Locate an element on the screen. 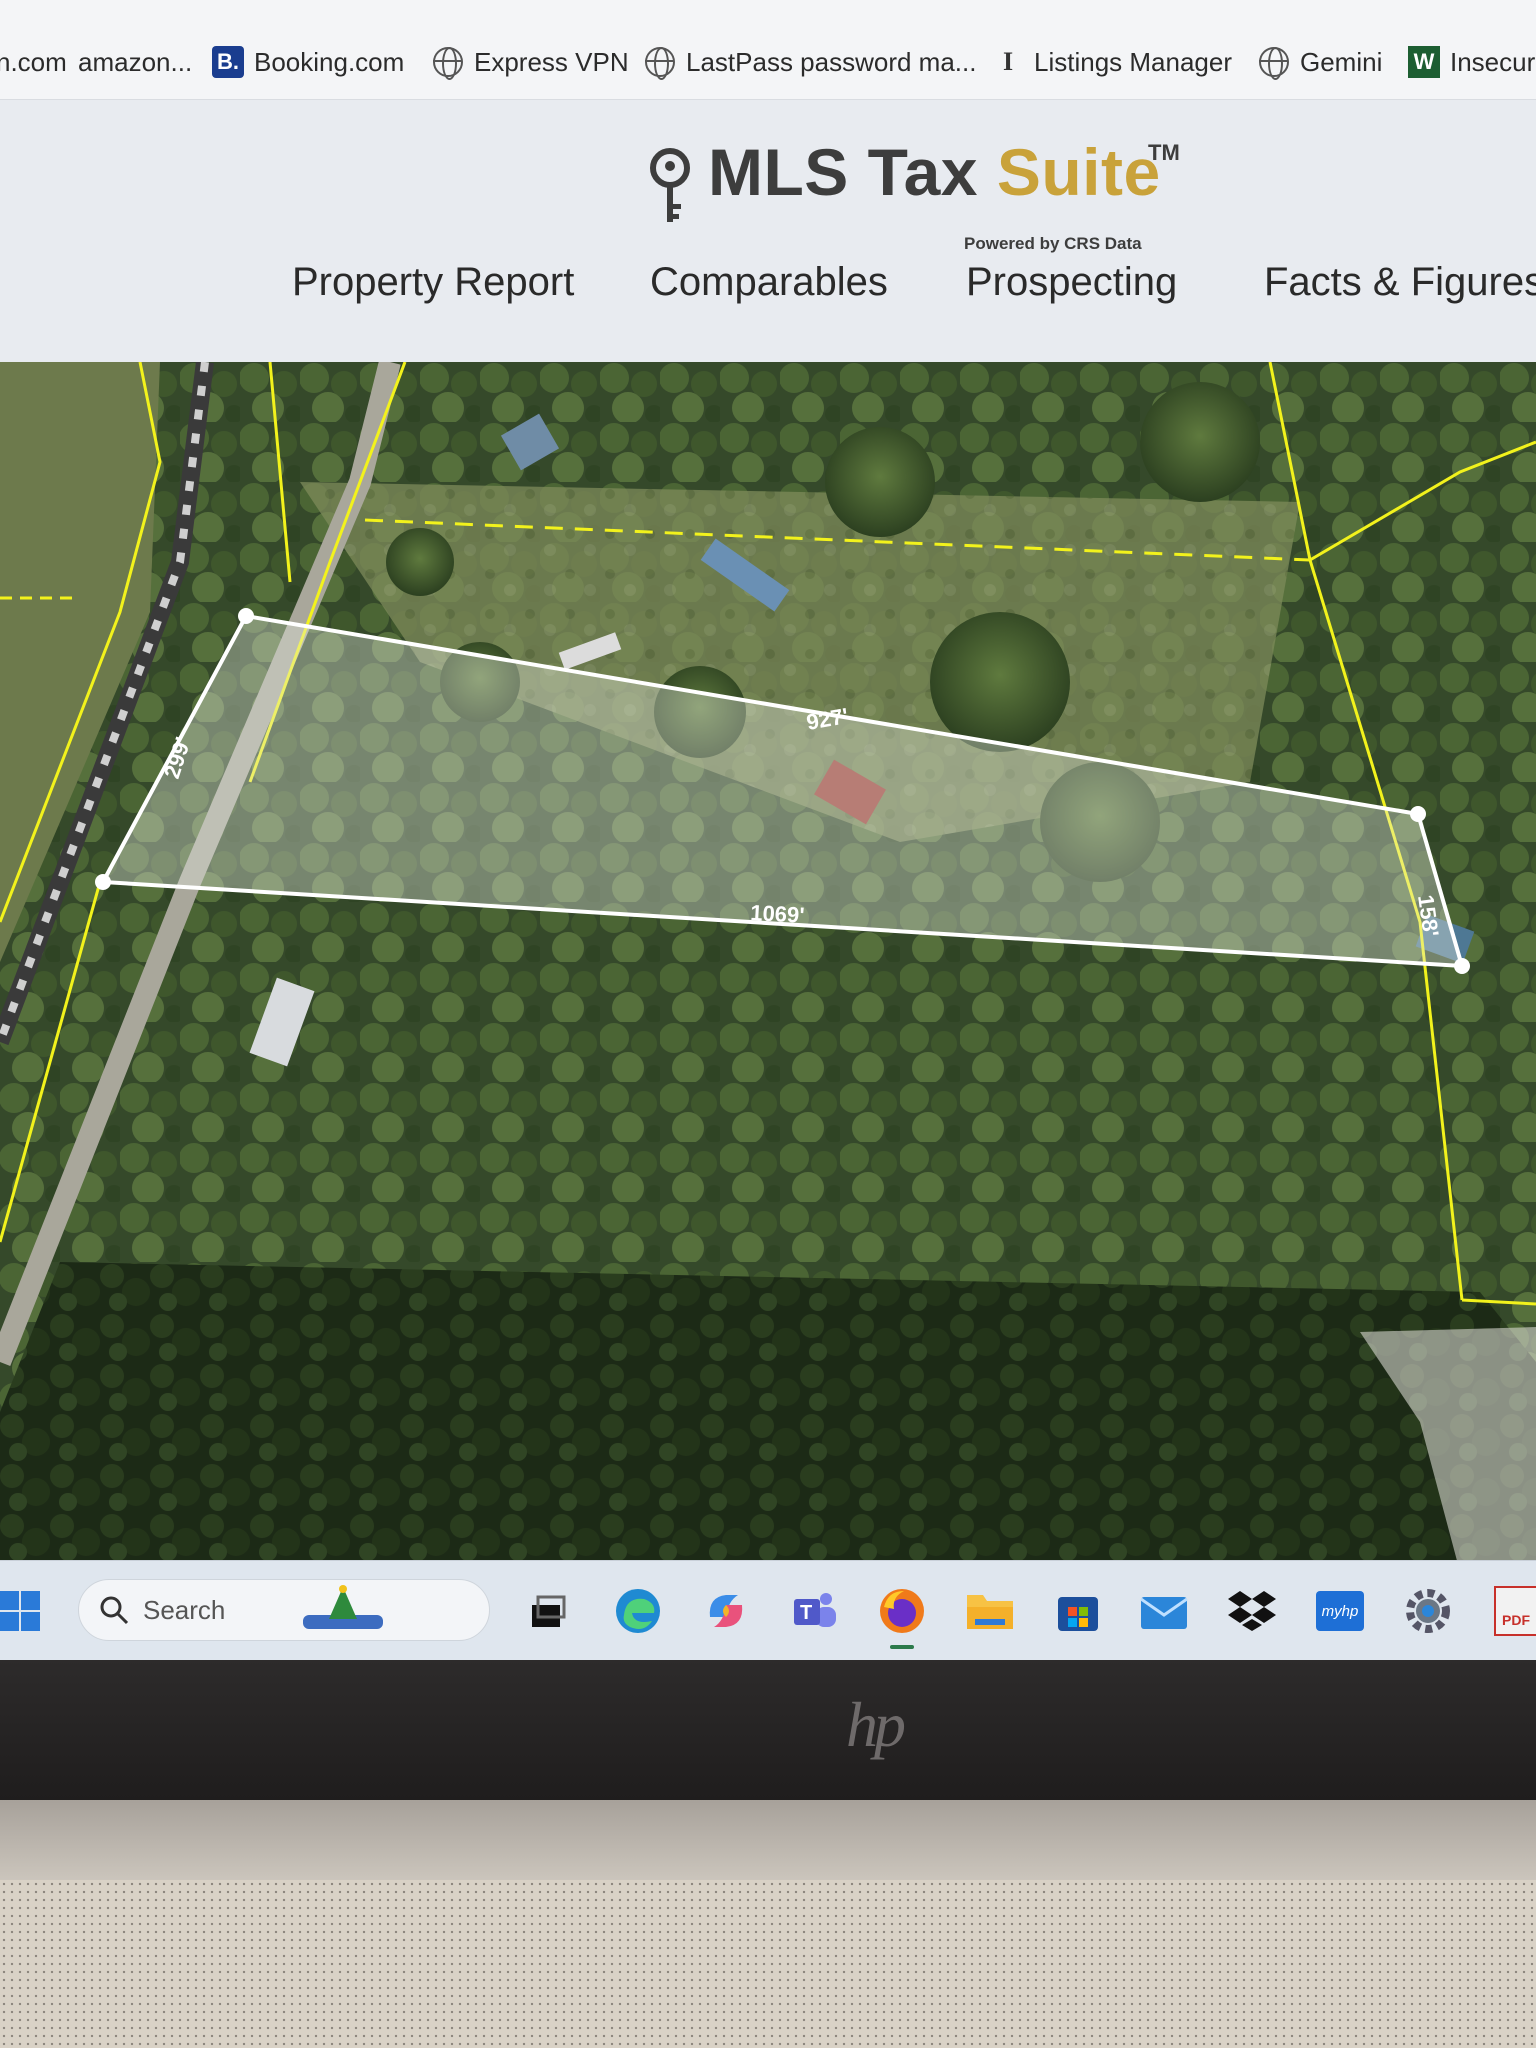 This screenshot has height=2048, width=1536. teams-icon: T is located at coordinates (815, 1610).